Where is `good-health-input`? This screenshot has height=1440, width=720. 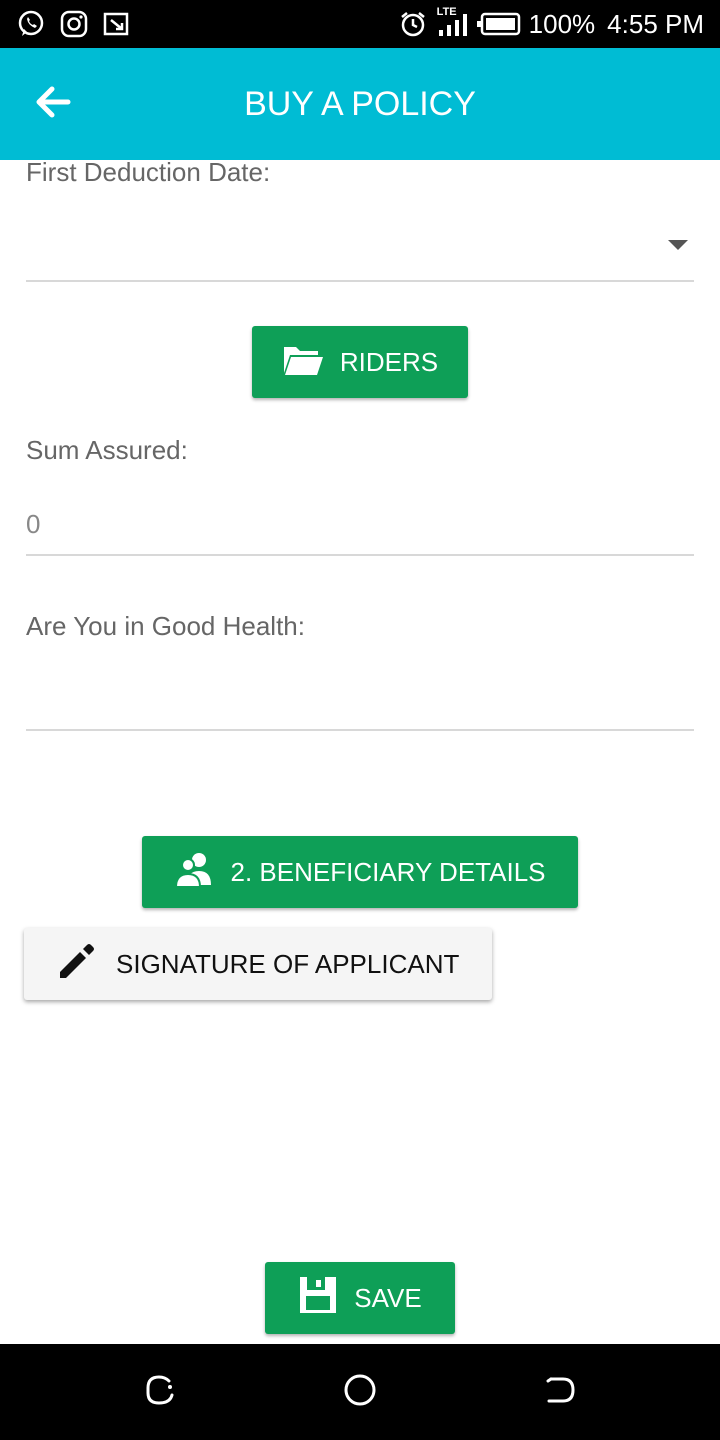 good-health-input is located at coordinates (360, 694).